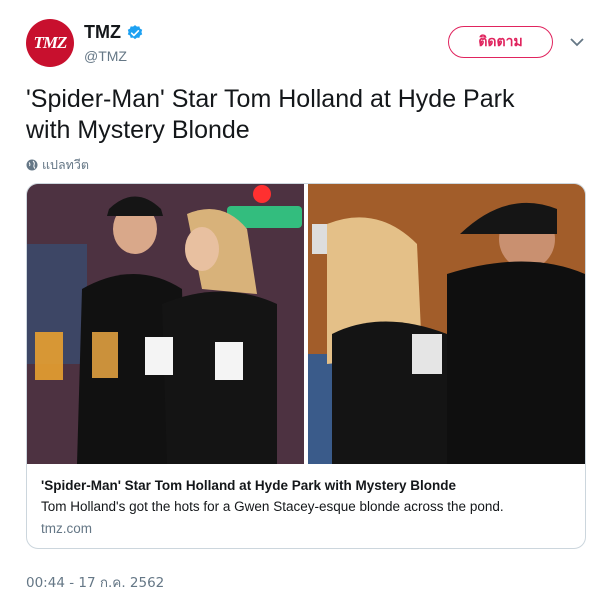 Image resolution: width=615 pixels, height=599 pixels. I want to click on translate-label: แปลทวีต, so click(66, 164).